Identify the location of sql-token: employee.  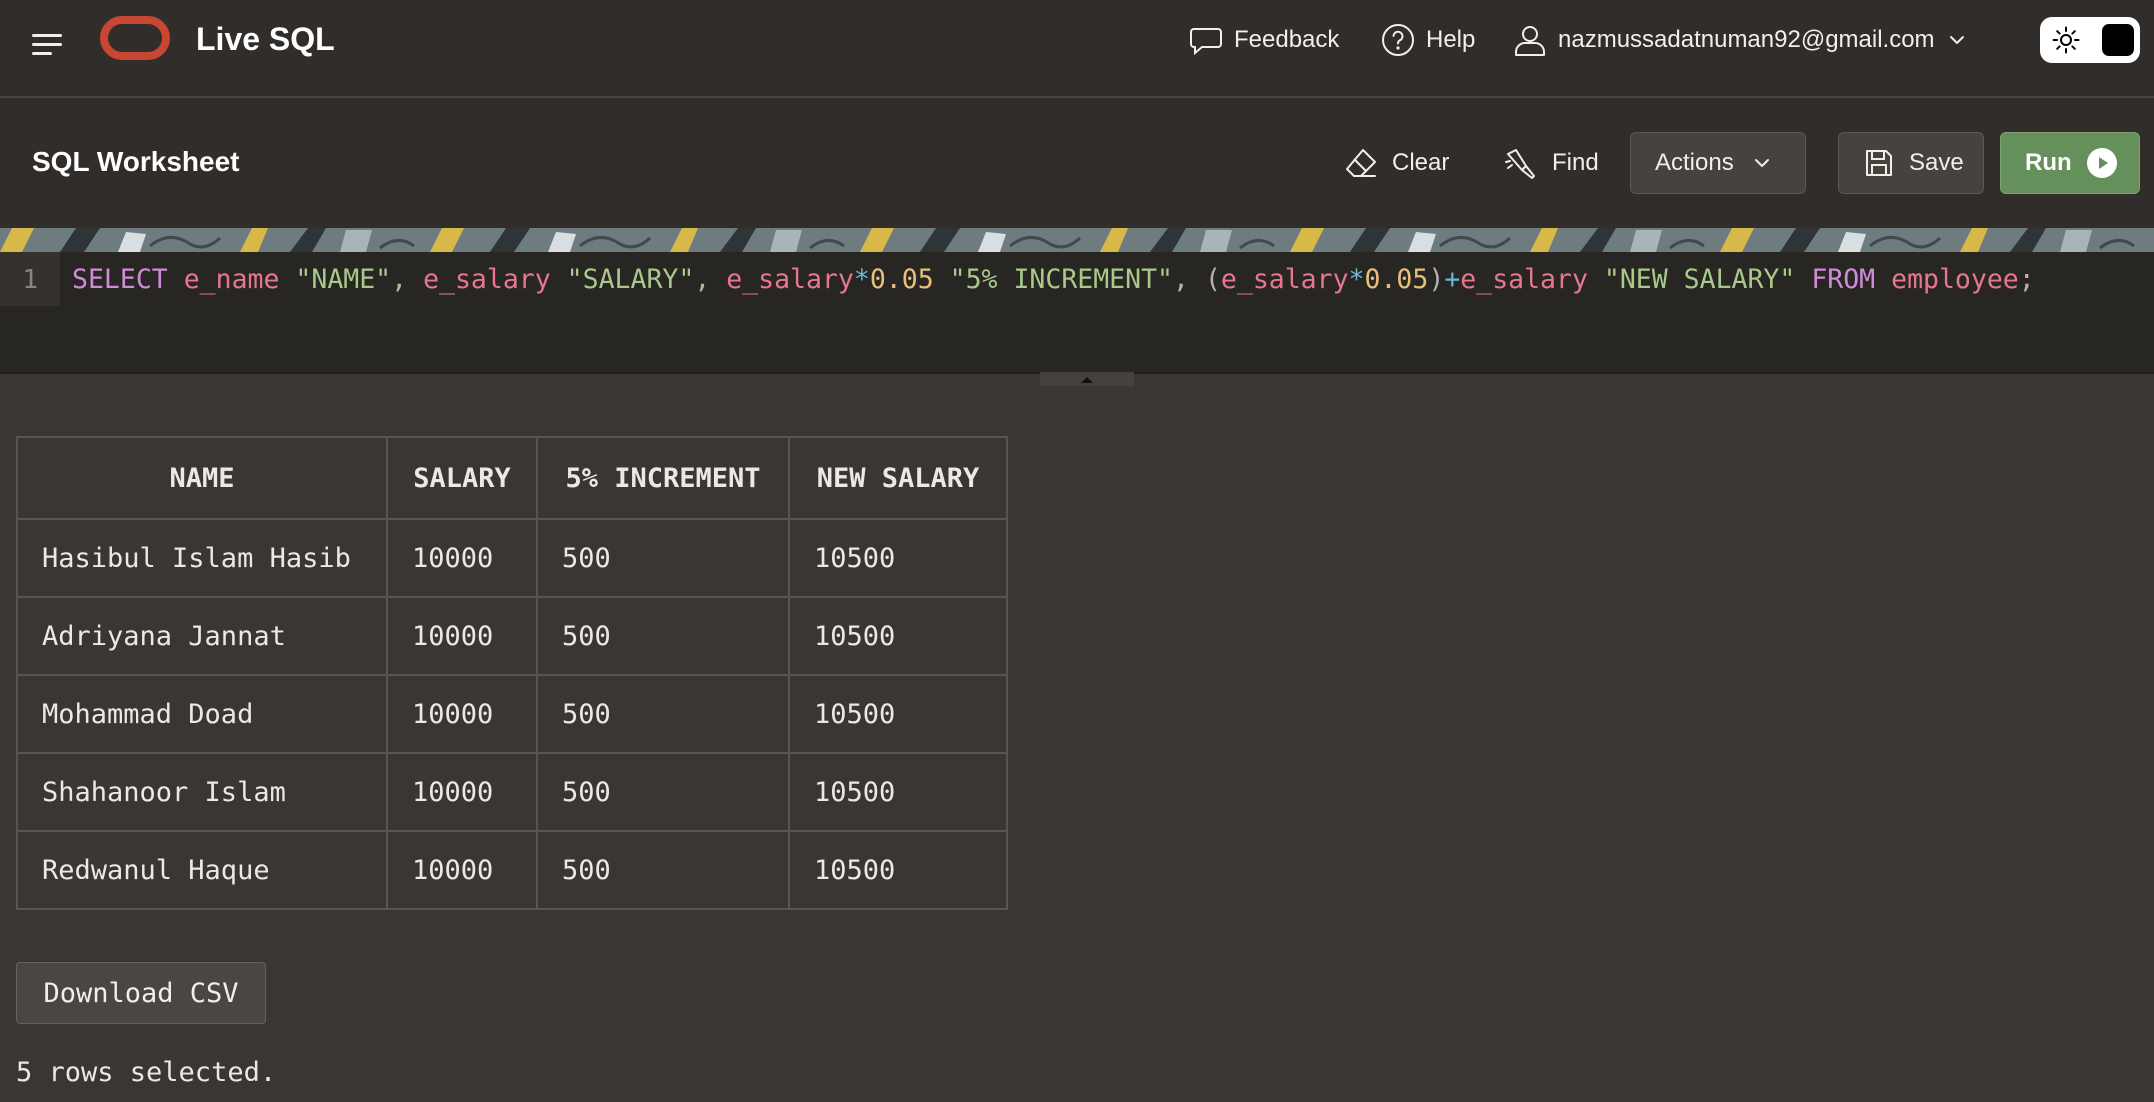
(1955, 279).